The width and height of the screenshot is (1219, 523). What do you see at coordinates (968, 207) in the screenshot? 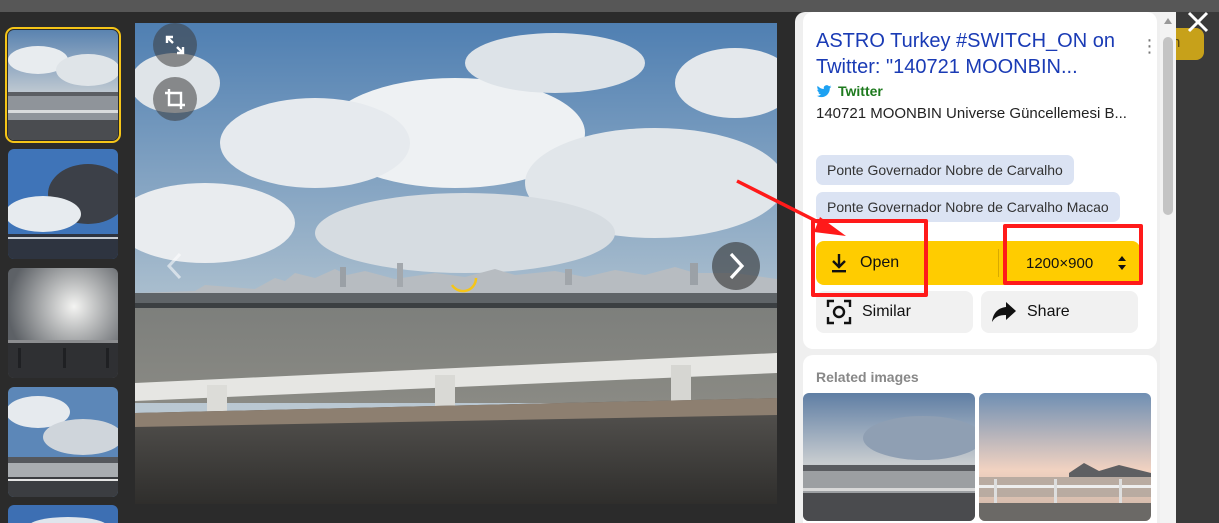
I see `tag-ponte-governador-macao: Ponte Governador Nobre de Carvalho Macao` at bounding box center [968, 207].